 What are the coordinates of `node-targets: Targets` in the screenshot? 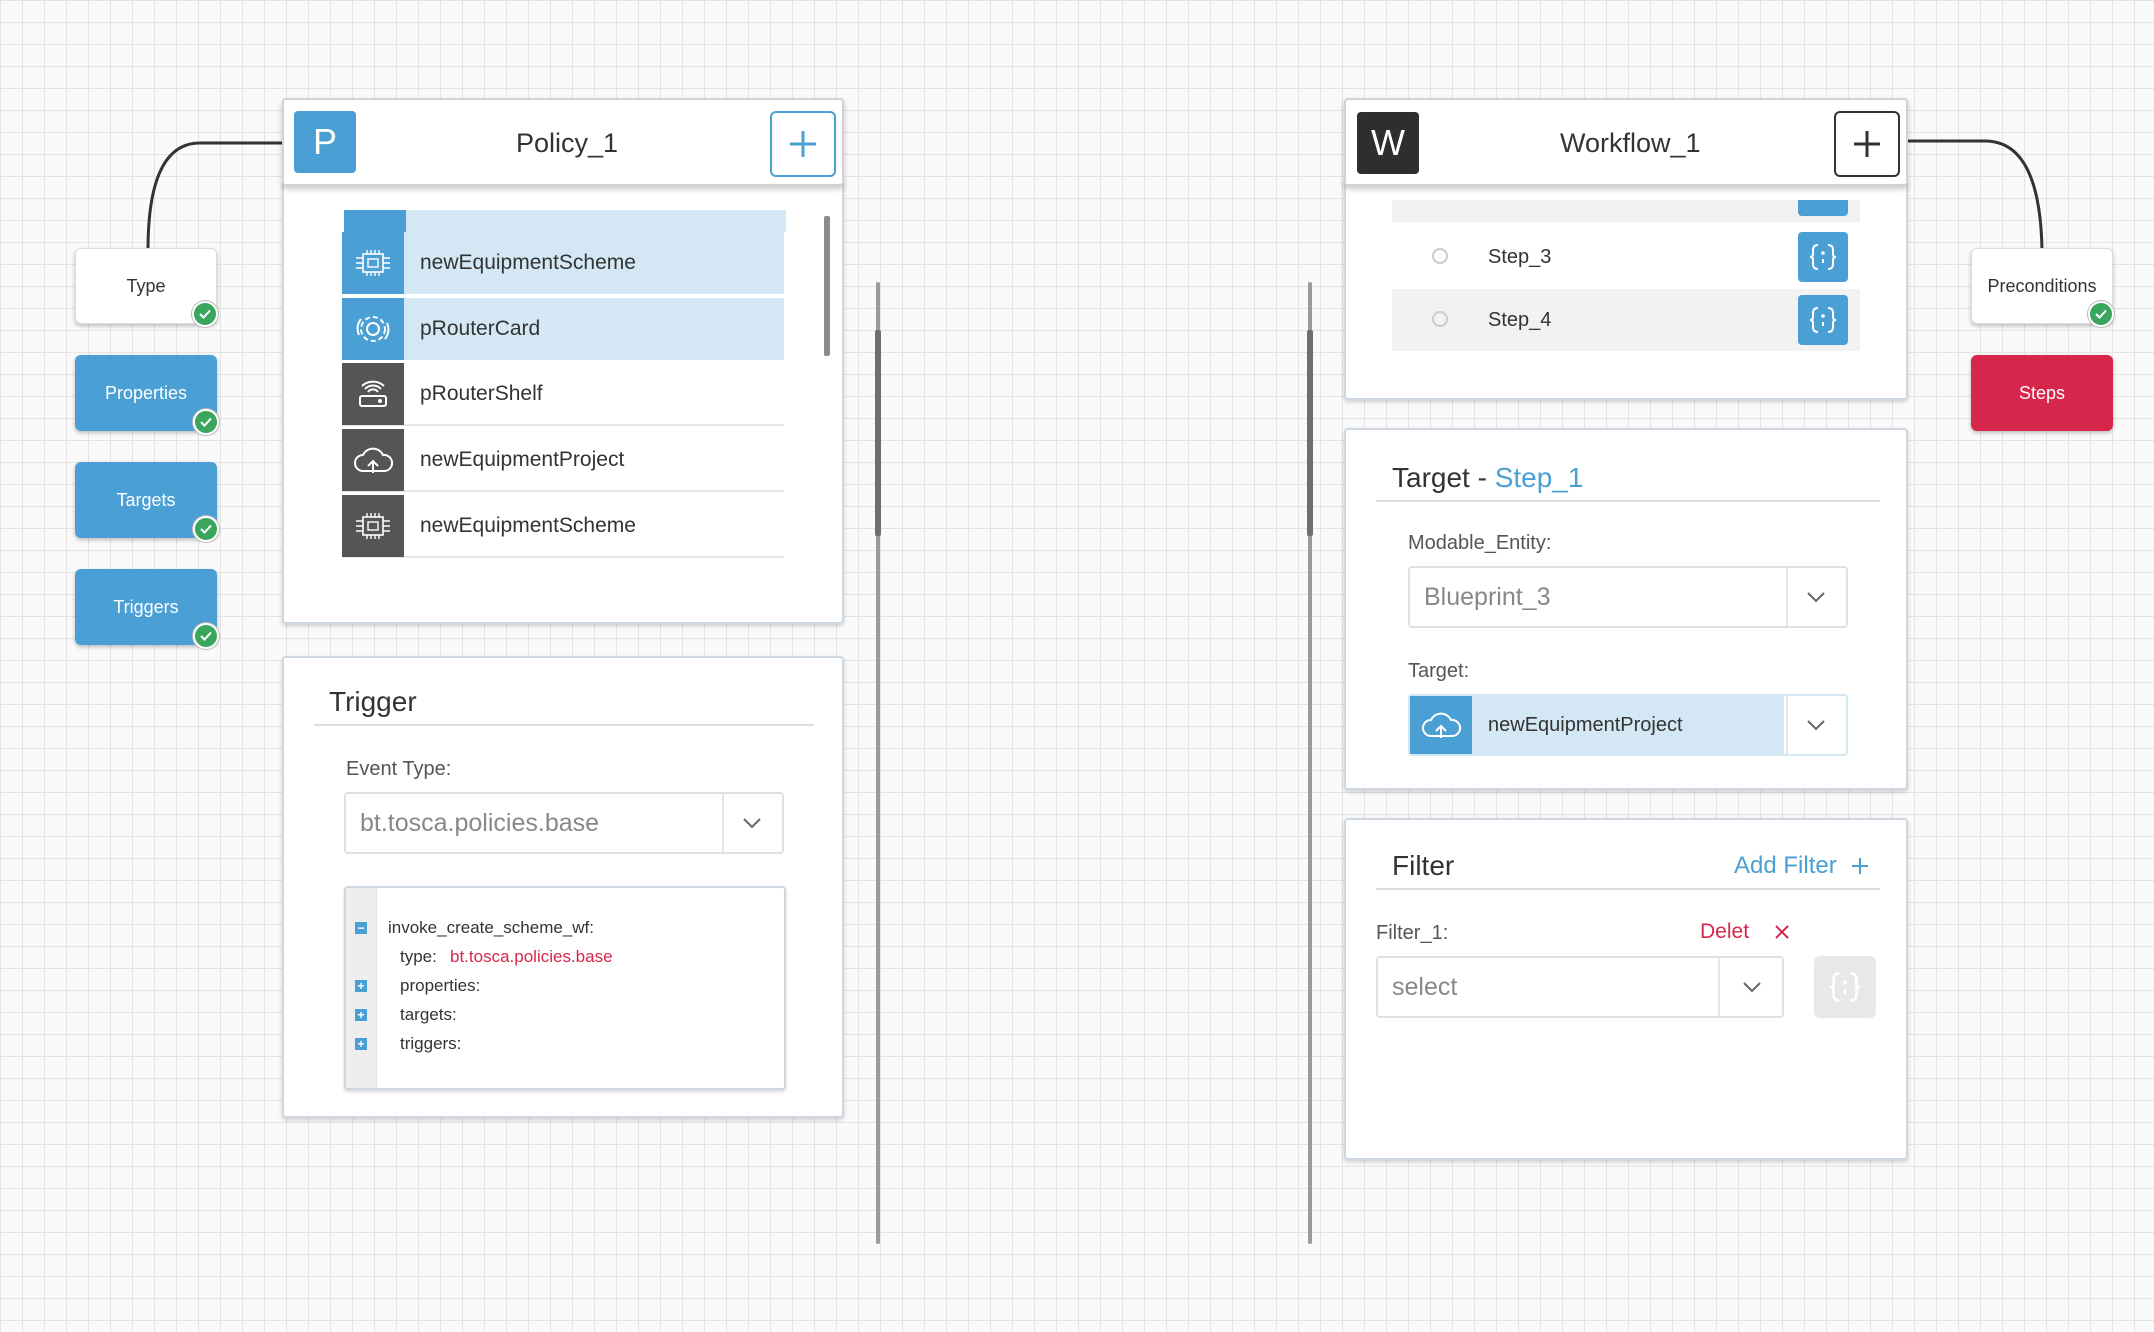 It's located at (147, 502).